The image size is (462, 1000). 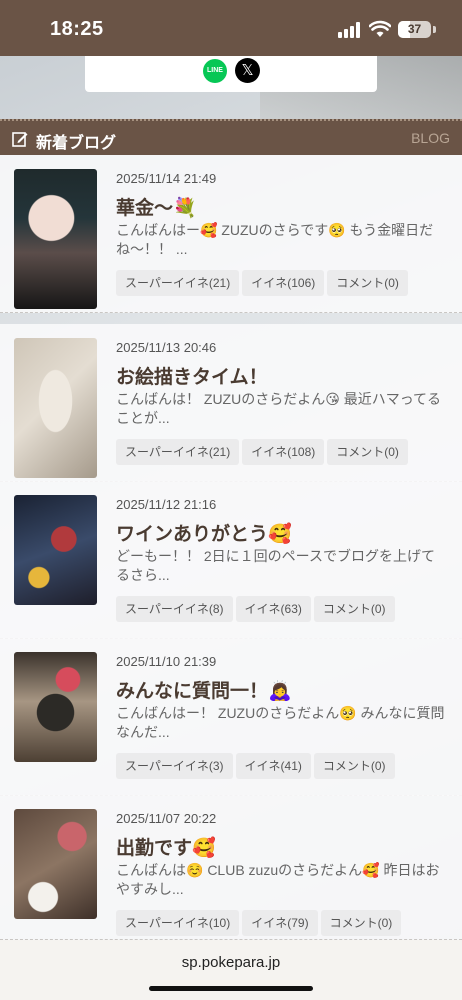 What do you see at coordinates (380, 28) in the screenshot?
I see `wifi-icon` at bounding box center [380, 28].